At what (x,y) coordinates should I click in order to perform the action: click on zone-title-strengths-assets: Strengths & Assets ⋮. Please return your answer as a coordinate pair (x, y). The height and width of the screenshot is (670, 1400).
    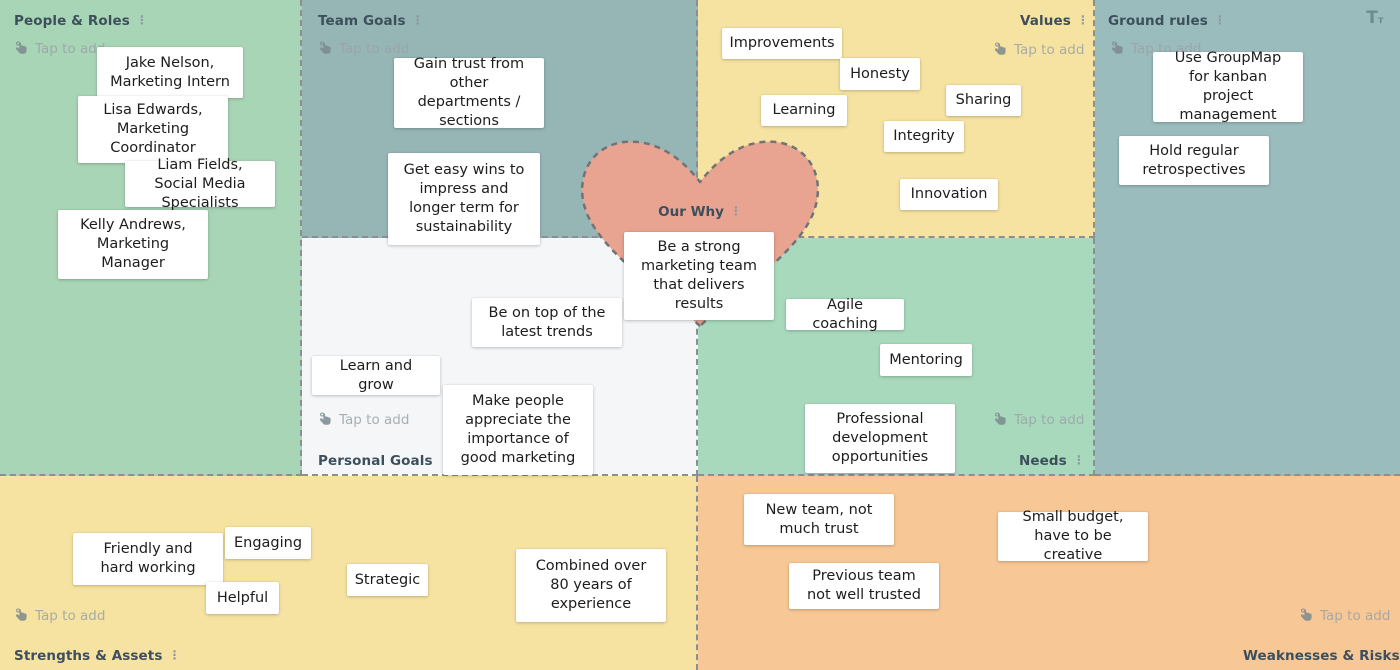
    Looking at the image, I should click on (97, 656).